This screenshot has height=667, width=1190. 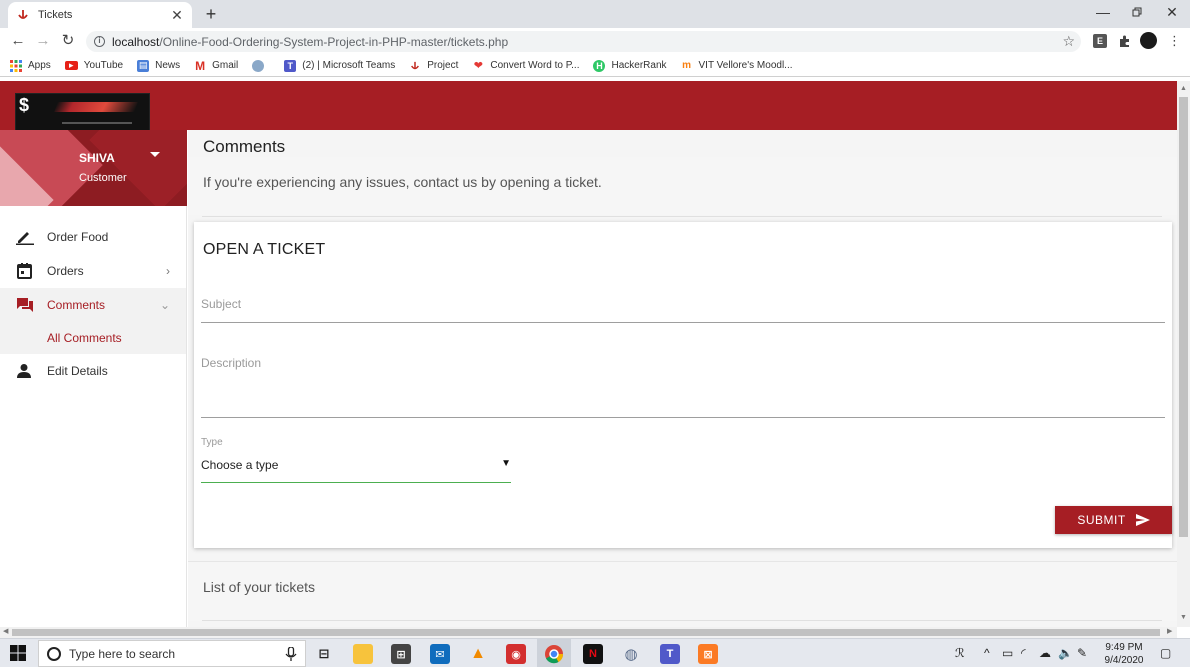 What do you see at coordinates (1125, 41) in the screenshot?
I see `extensions-puzzle-icon` at bounding box center [1125, 41].